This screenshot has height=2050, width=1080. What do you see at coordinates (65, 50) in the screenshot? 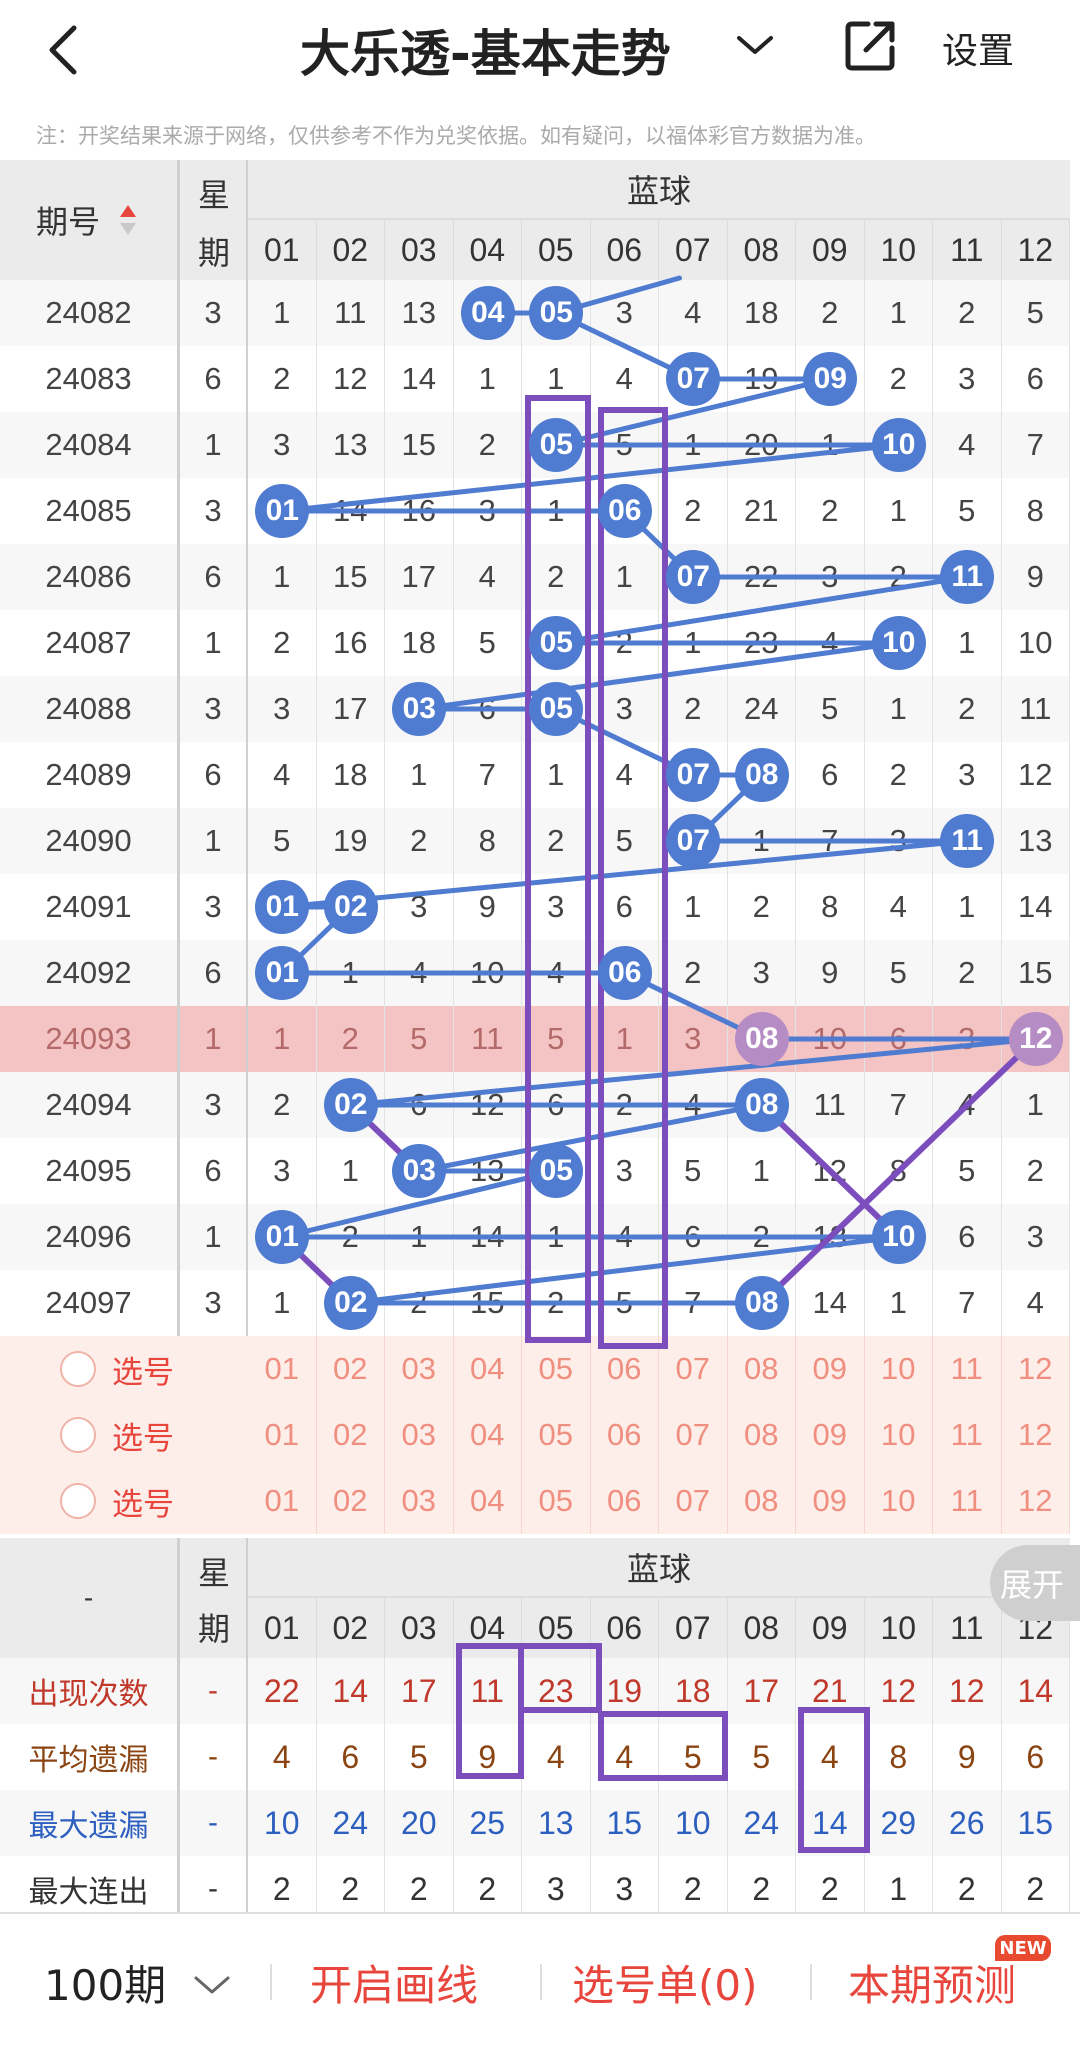
I see `back-arrow-icon` at bounding box center [65, 50].